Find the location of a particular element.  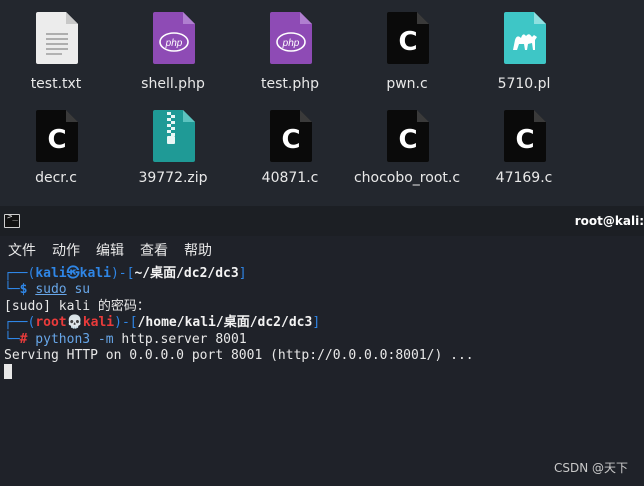

file-label: test.php is located at coordinates (290, 84).